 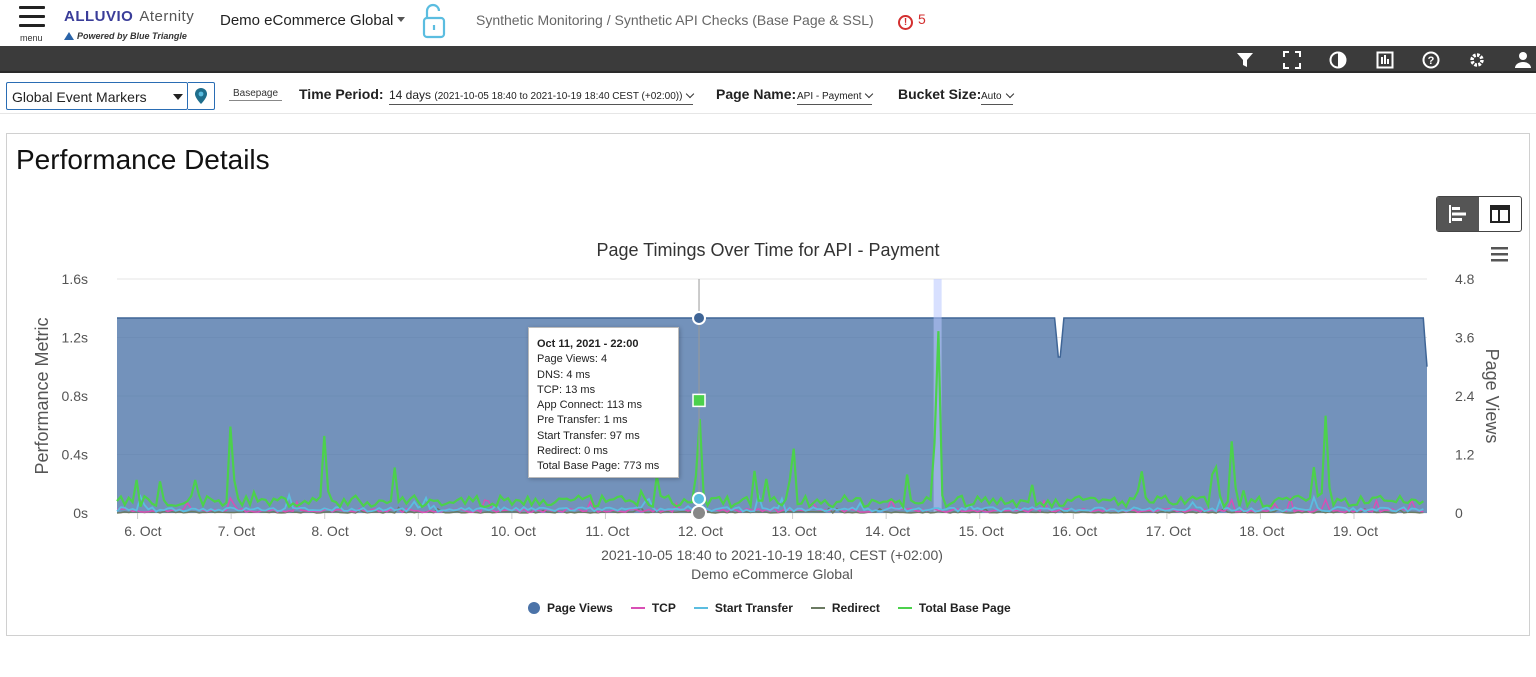 I want to click on x-tick-label: 15. Oct, so click(x=981, y=531).